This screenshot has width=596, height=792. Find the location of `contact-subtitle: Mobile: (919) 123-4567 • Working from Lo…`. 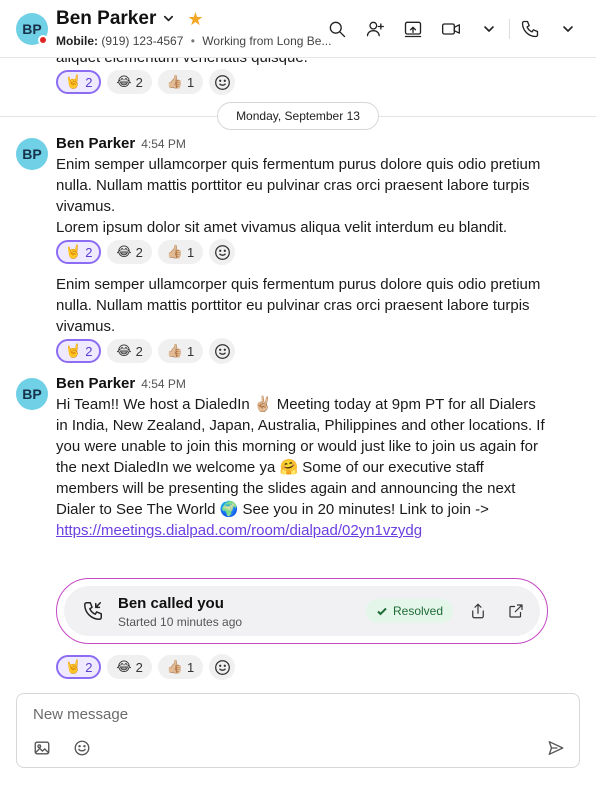

contact-subtitle: Mobile: (919) 123-4567 • Working from Lo… is located at coordinates (201, 41).